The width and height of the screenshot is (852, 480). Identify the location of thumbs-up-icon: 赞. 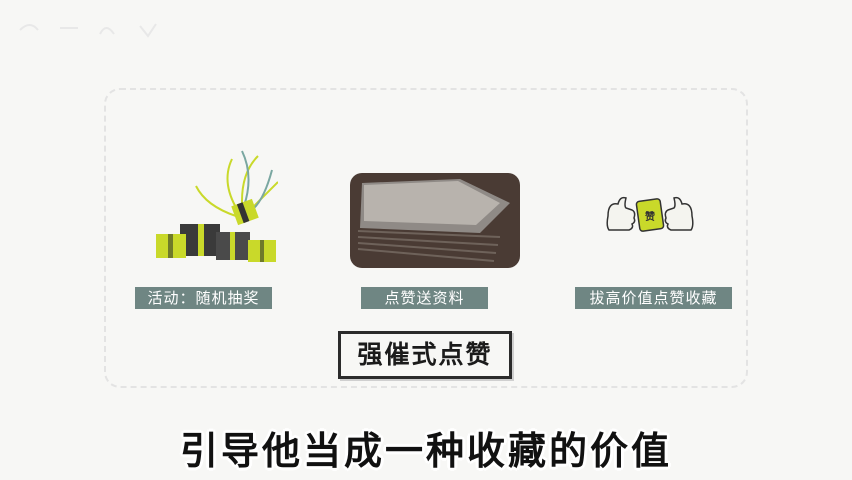
(650, 214).